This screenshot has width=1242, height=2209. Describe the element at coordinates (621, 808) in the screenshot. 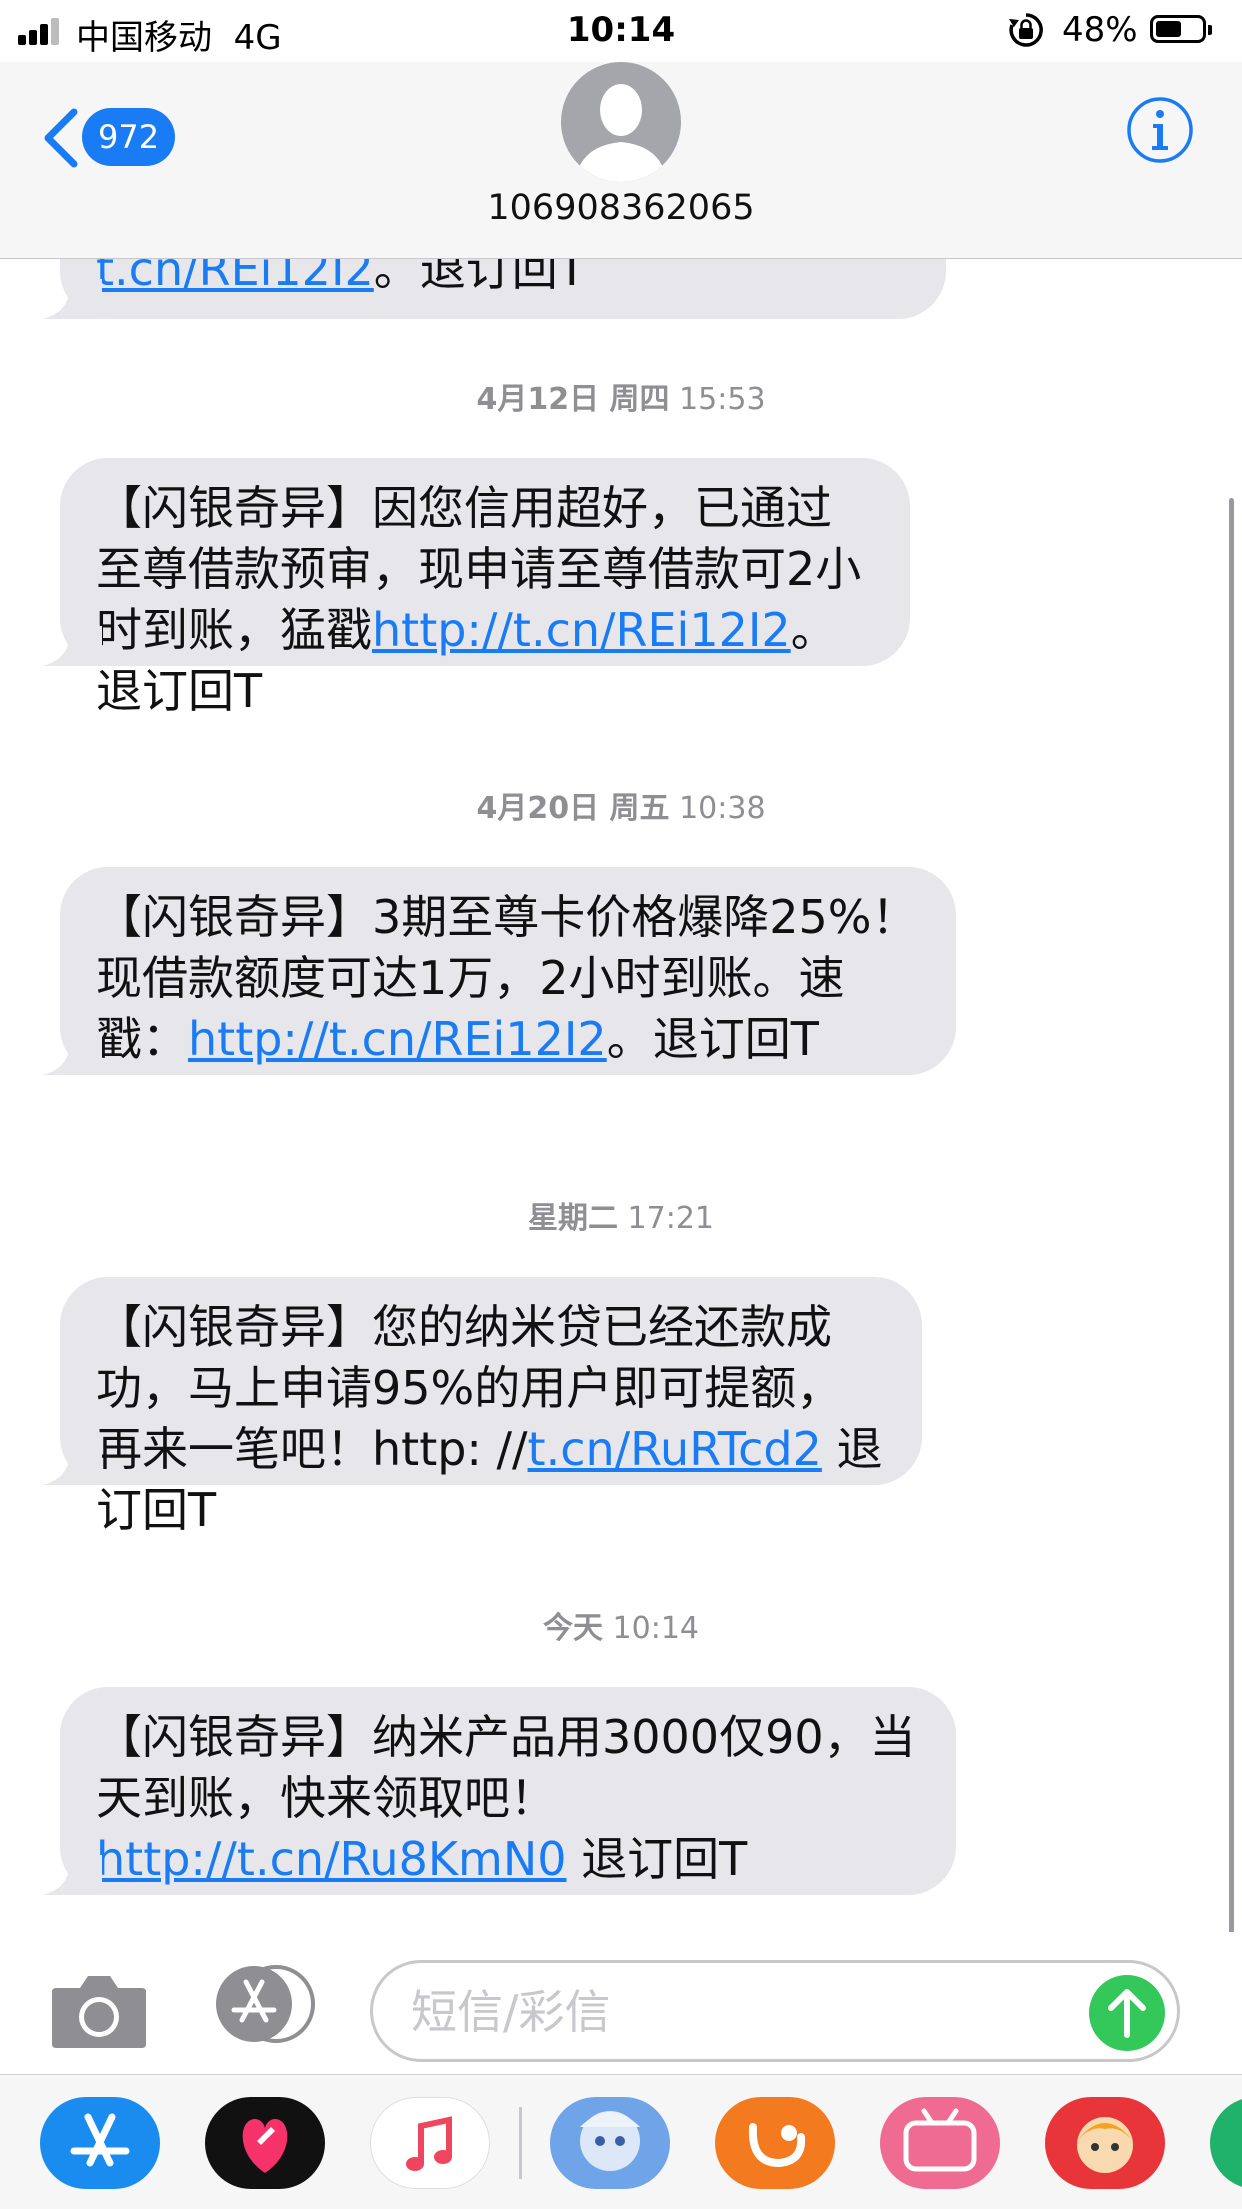

I see `message-timestamp: 4月20日 周五 10:38` at that location.